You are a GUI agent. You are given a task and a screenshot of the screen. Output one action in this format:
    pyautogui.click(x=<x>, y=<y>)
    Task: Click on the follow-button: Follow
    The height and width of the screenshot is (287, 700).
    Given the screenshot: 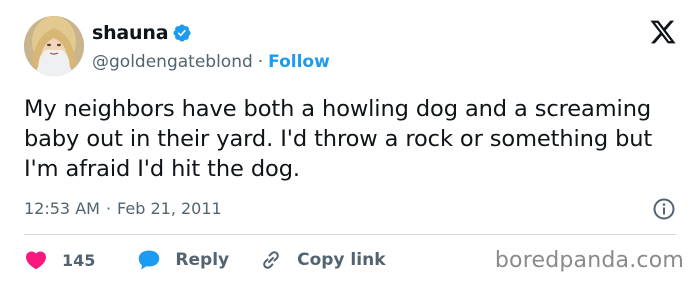 What is the action you would take?
    pyautogui.click(x=299, y=62)
    